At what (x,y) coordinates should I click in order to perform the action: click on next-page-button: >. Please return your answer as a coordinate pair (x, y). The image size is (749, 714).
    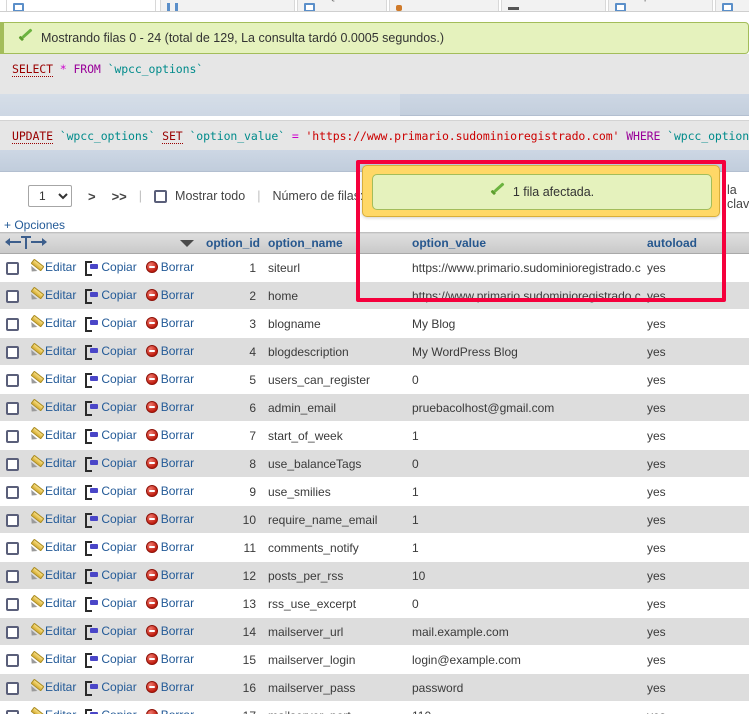
    Looking at the image, I should click on (92, 196).